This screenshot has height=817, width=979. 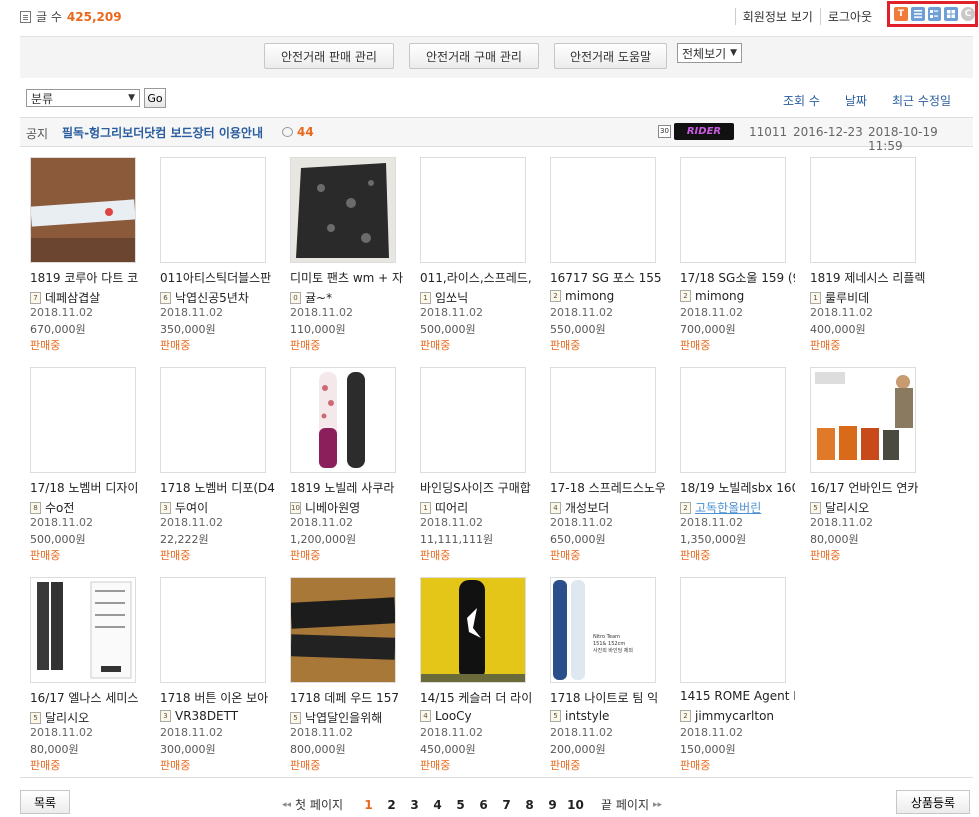 What do you see at coordinates (607, 487) in the screenshot?
I see `product-title: 17-18 스프레드스노우` at bounding box center [607, 487].